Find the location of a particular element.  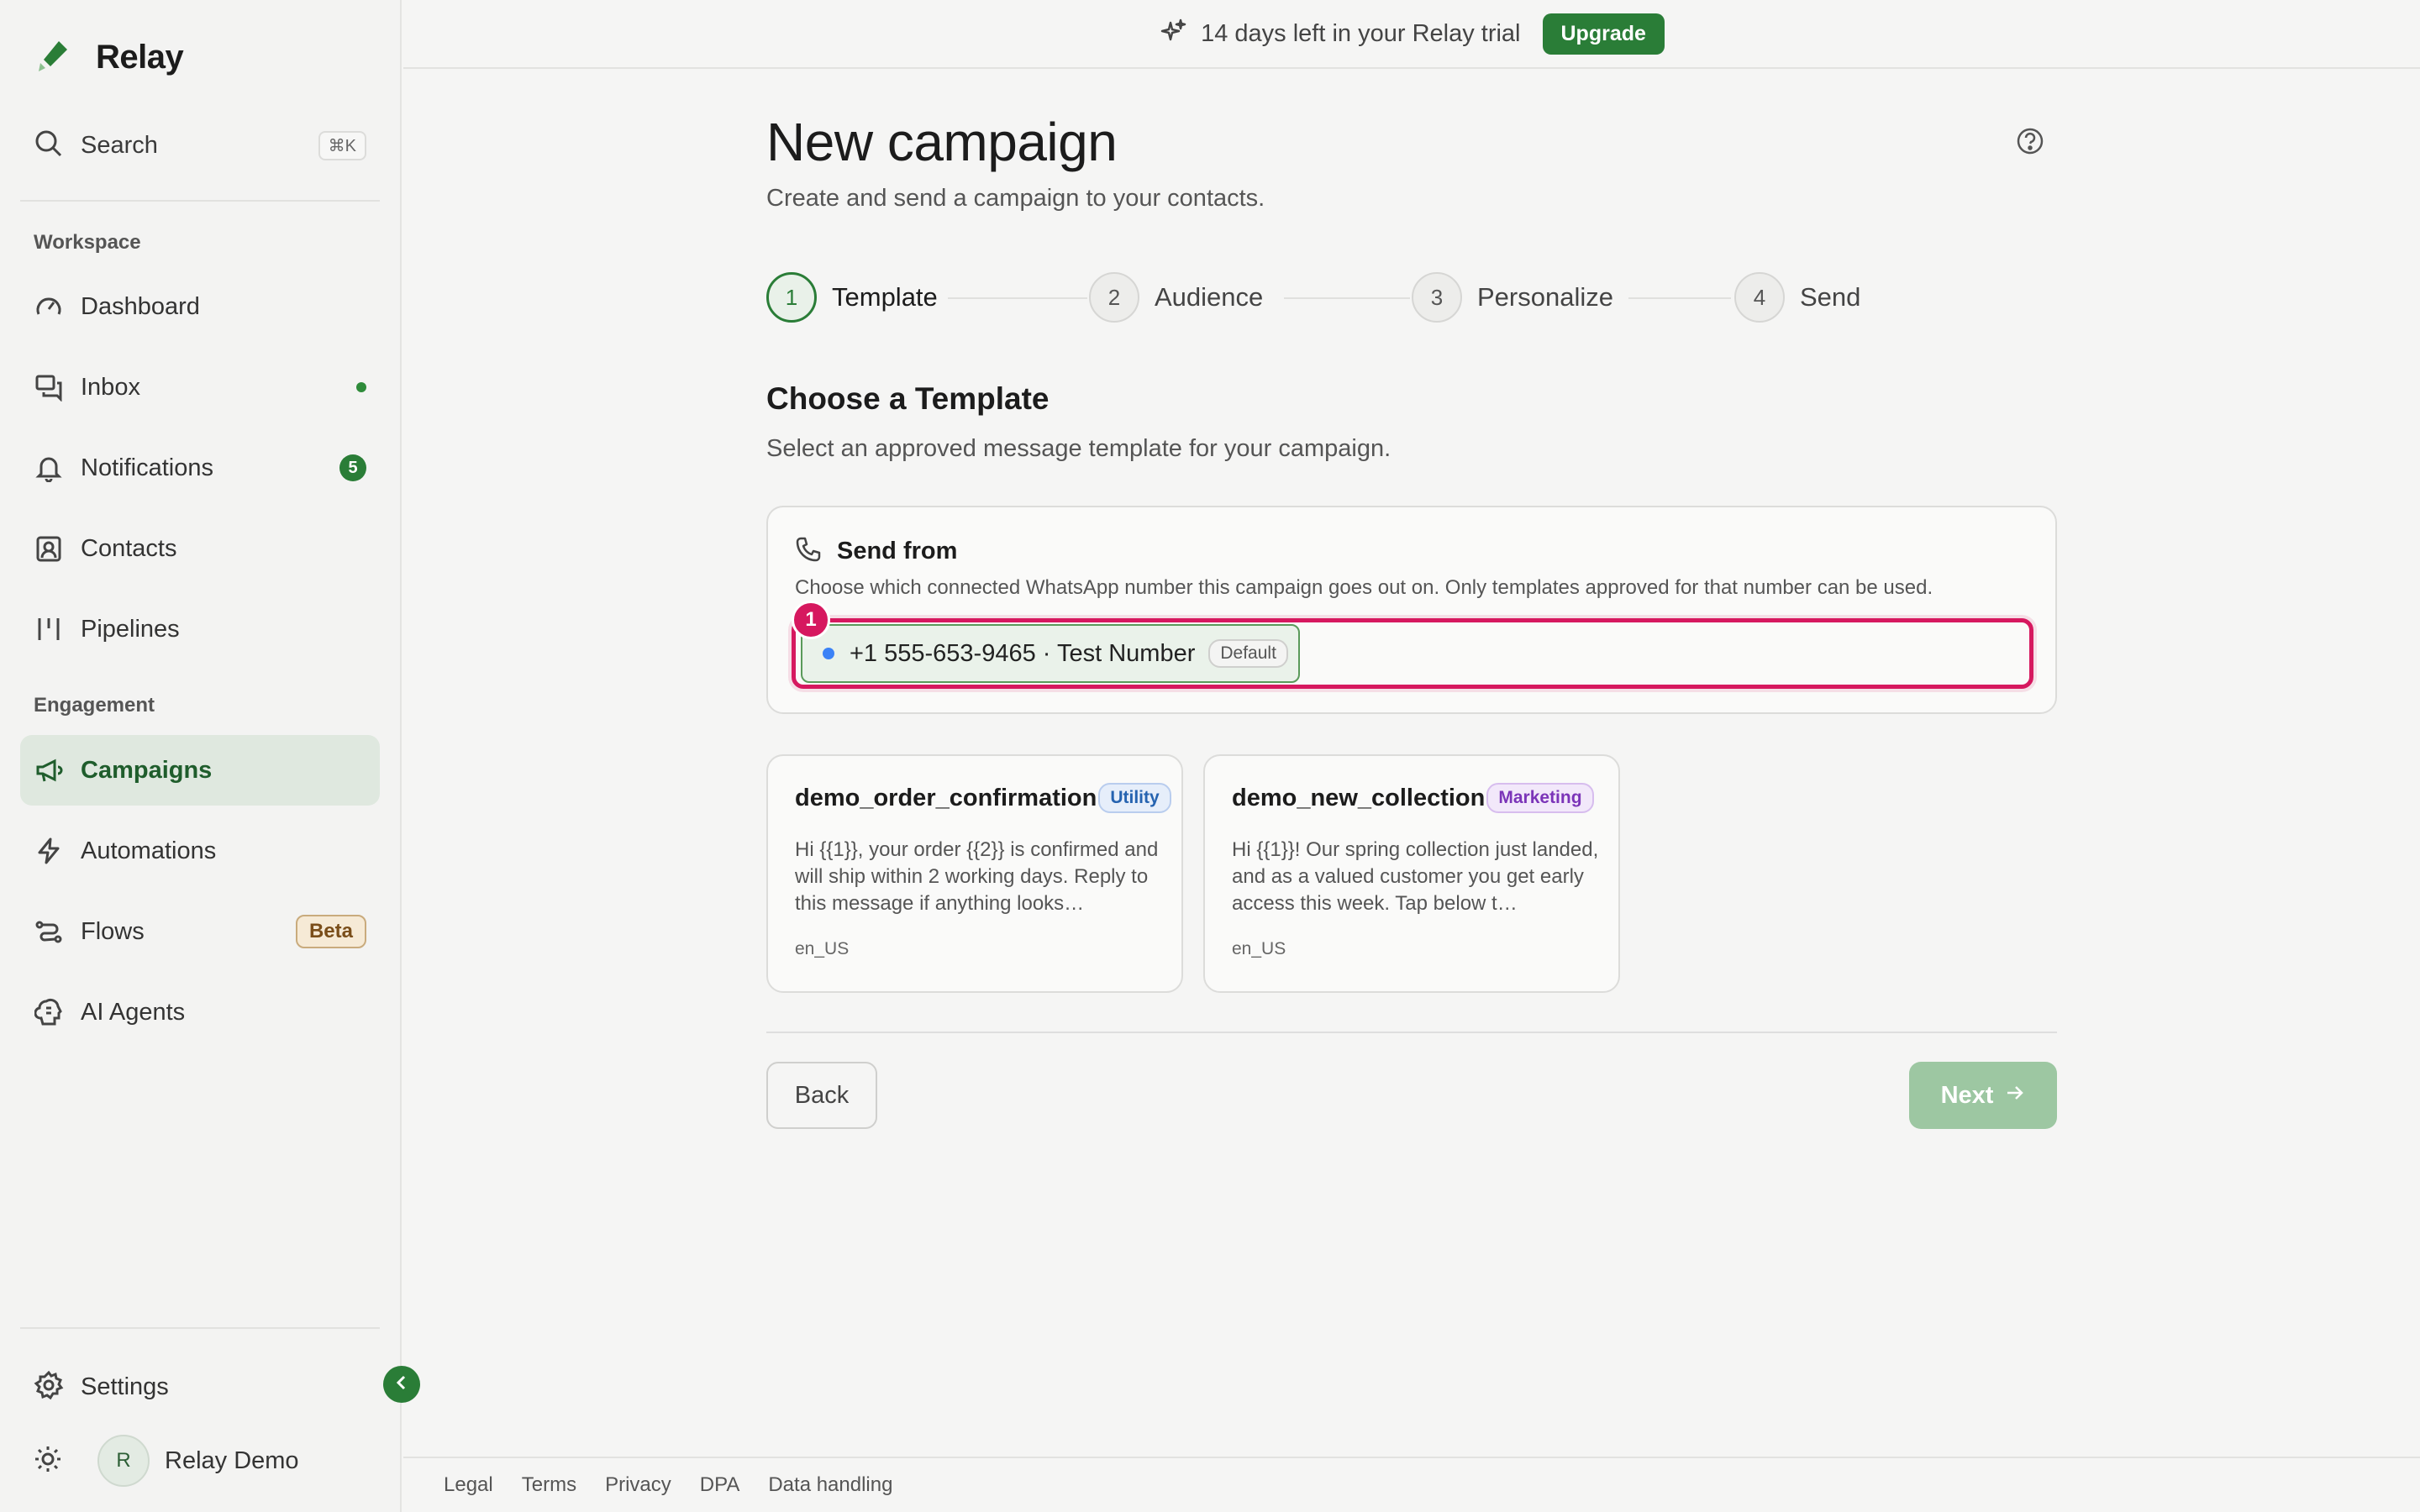

step-label: Template is located at coordinates (885, 297).